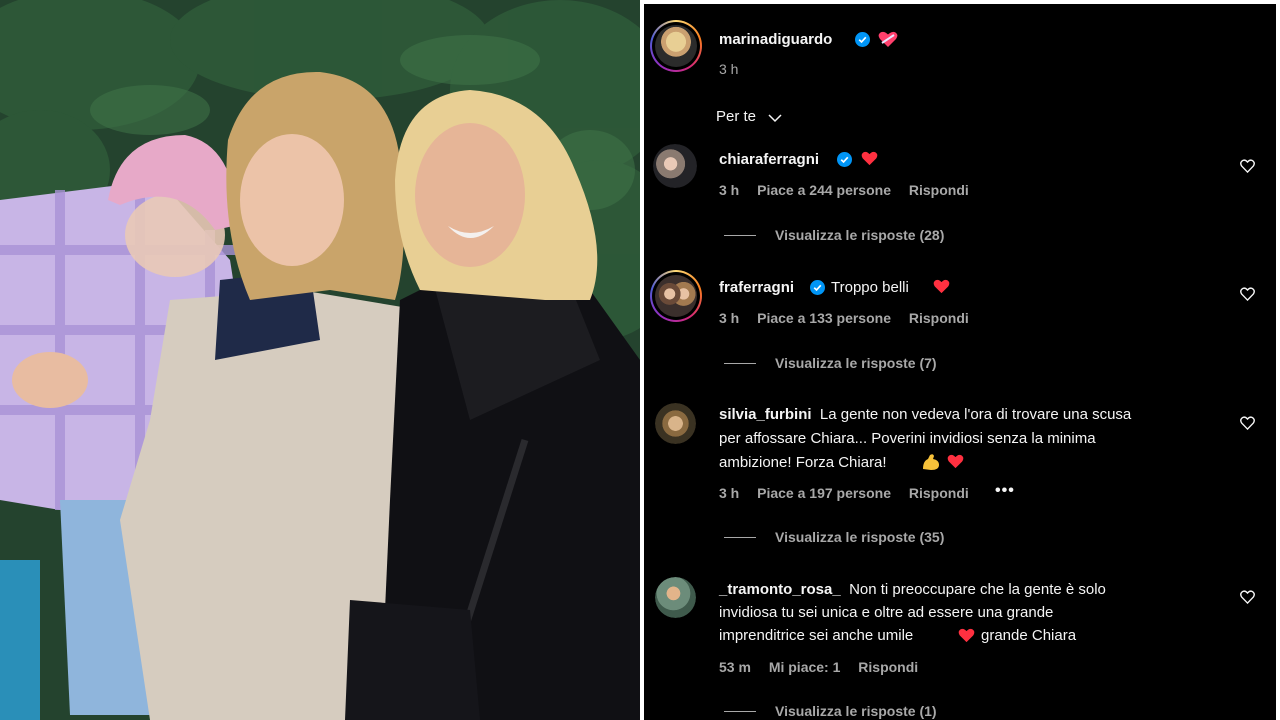 This screenshot has height=720, width=1280. I want to click on comment-likes: Piace a 133 persone, so click(824, 318).